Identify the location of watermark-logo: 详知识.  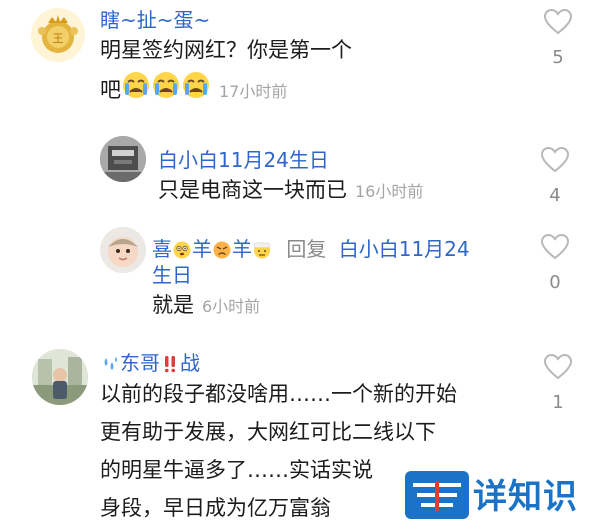
(497, 494).